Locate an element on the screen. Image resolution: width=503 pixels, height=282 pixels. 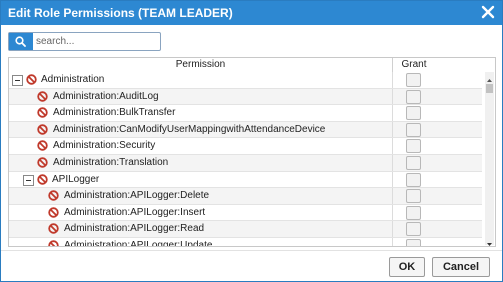
permission-label: Administration:APILogger:Read is located at coordinates (134, 229).